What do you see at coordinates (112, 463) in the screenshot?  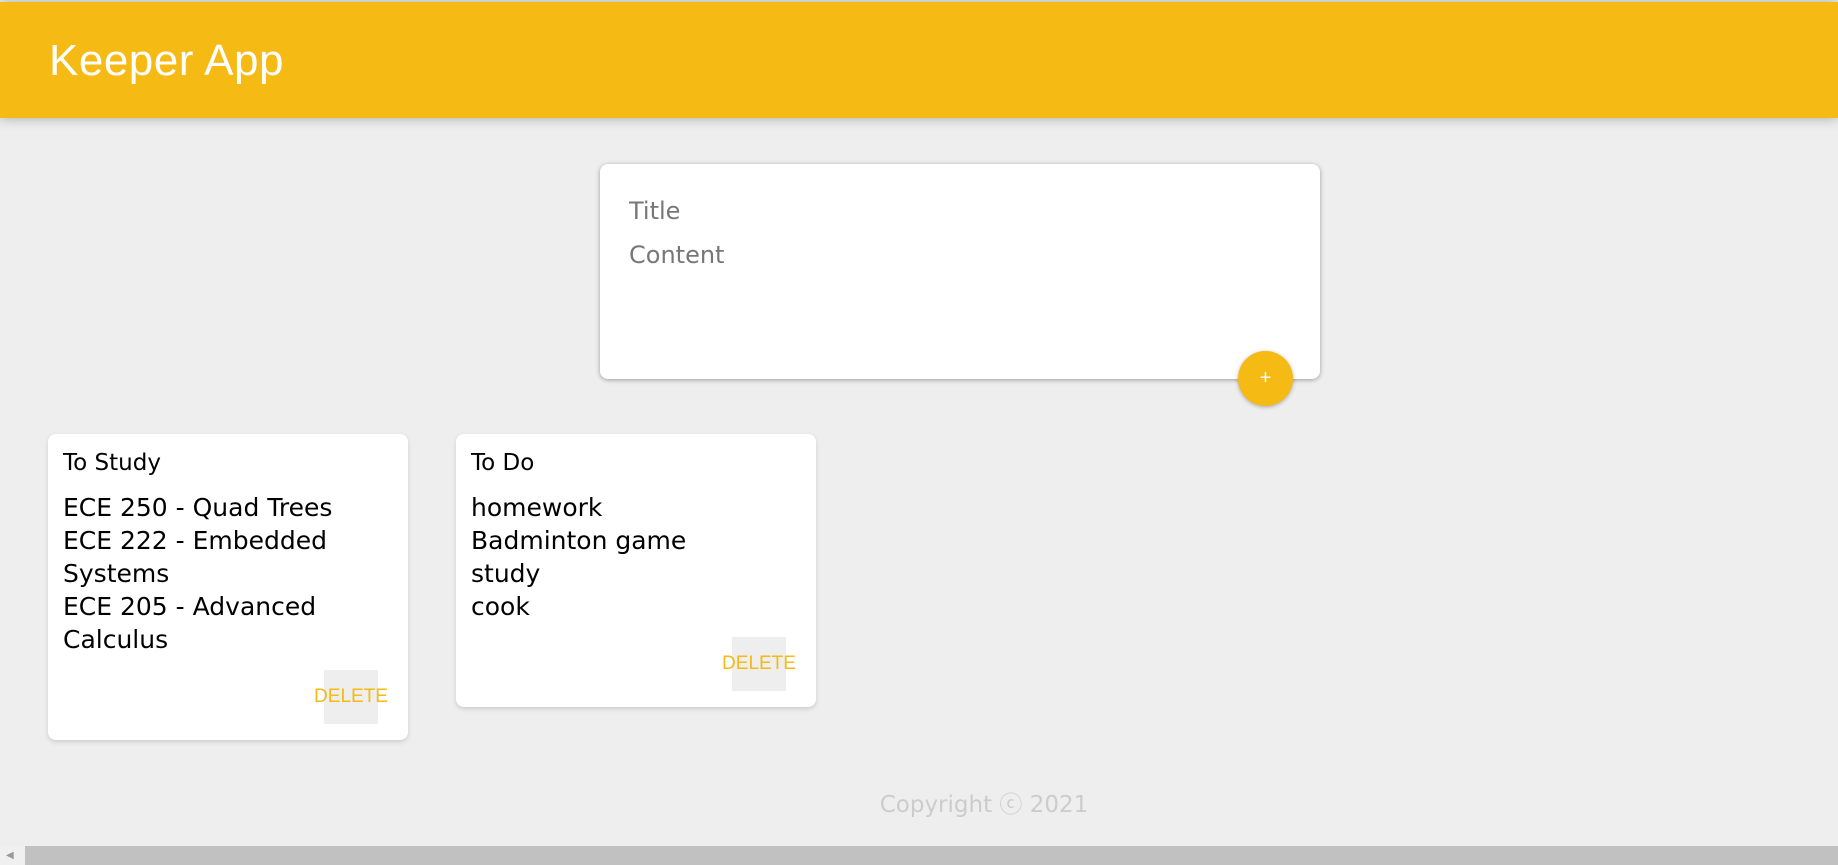 I see `note-title: To Study` at bounding box center [112, 463].